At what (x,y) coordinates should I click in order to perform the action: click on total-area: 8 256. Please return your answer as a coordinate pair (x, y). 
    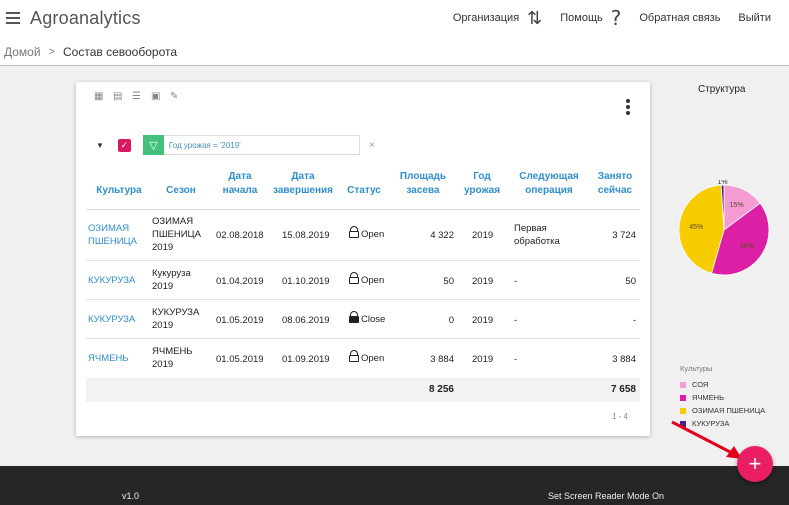
    Looking at the image, I should click on (441, 389).